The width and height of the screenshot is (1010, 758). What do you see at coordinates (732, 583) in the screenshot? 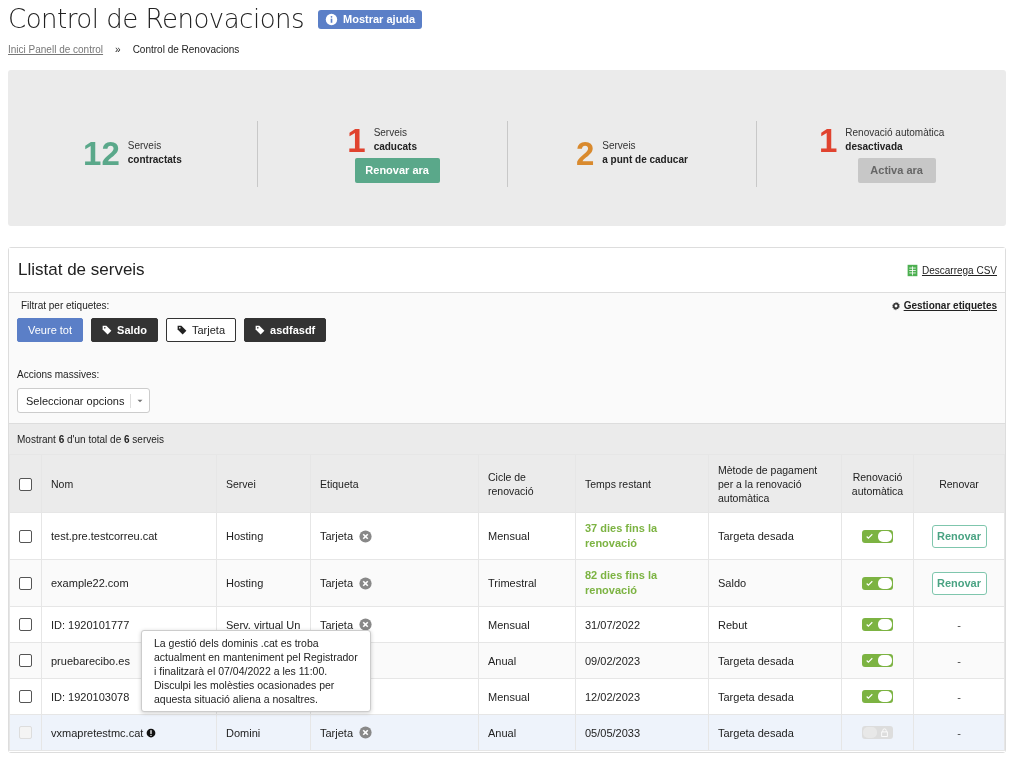
I see `payment-method: Saldo` at bounding box center [732, 583].